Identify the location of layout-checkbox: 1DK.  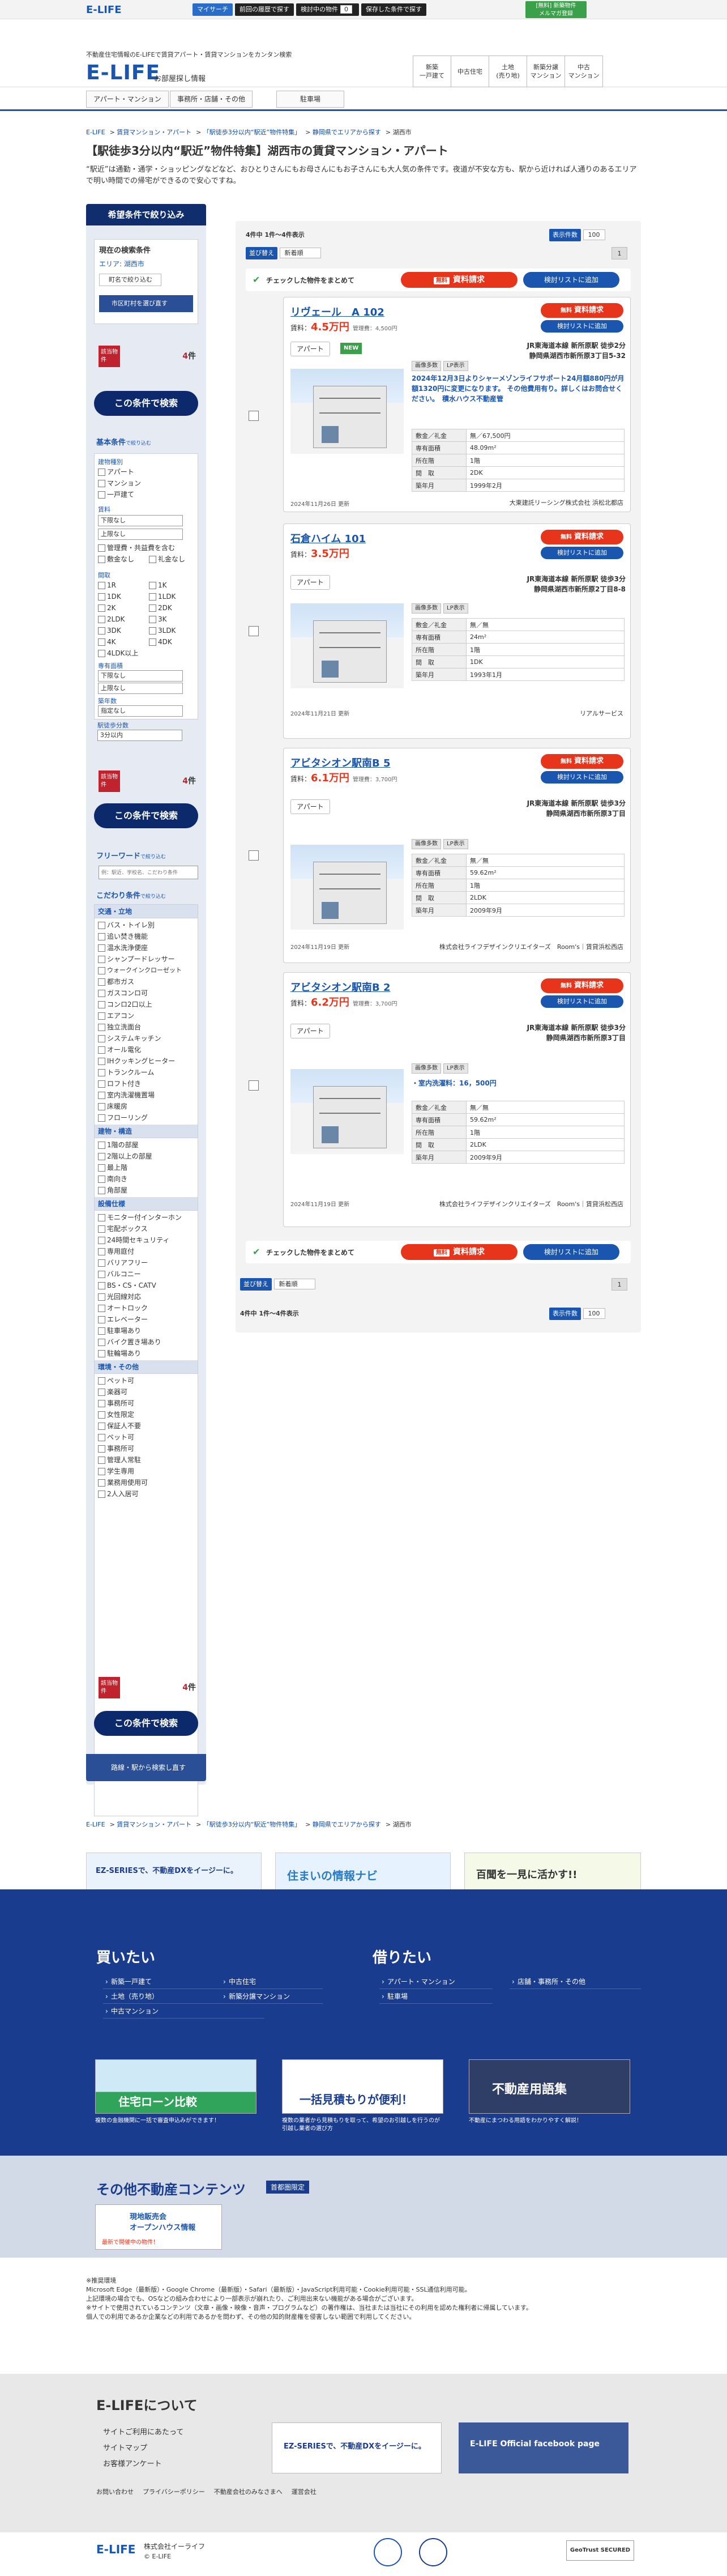
(120, 596).